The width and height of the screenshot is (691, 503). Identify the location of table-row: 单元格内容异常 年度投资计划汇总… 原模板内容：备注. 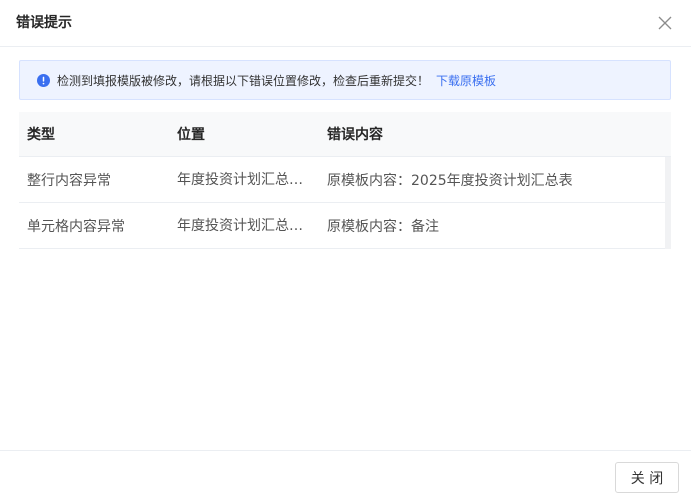
(345, 226).